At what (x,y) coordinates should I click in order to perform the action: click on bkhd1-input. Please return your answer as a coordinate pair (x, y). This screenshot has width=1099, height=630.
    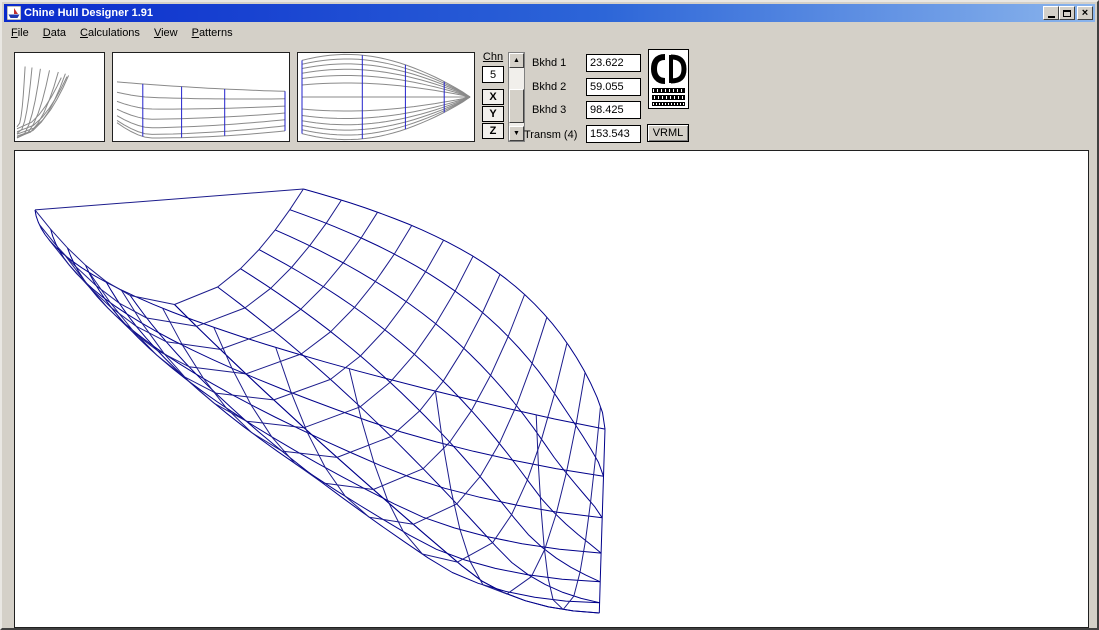
    Looking at the image, I should click on (613, 63).